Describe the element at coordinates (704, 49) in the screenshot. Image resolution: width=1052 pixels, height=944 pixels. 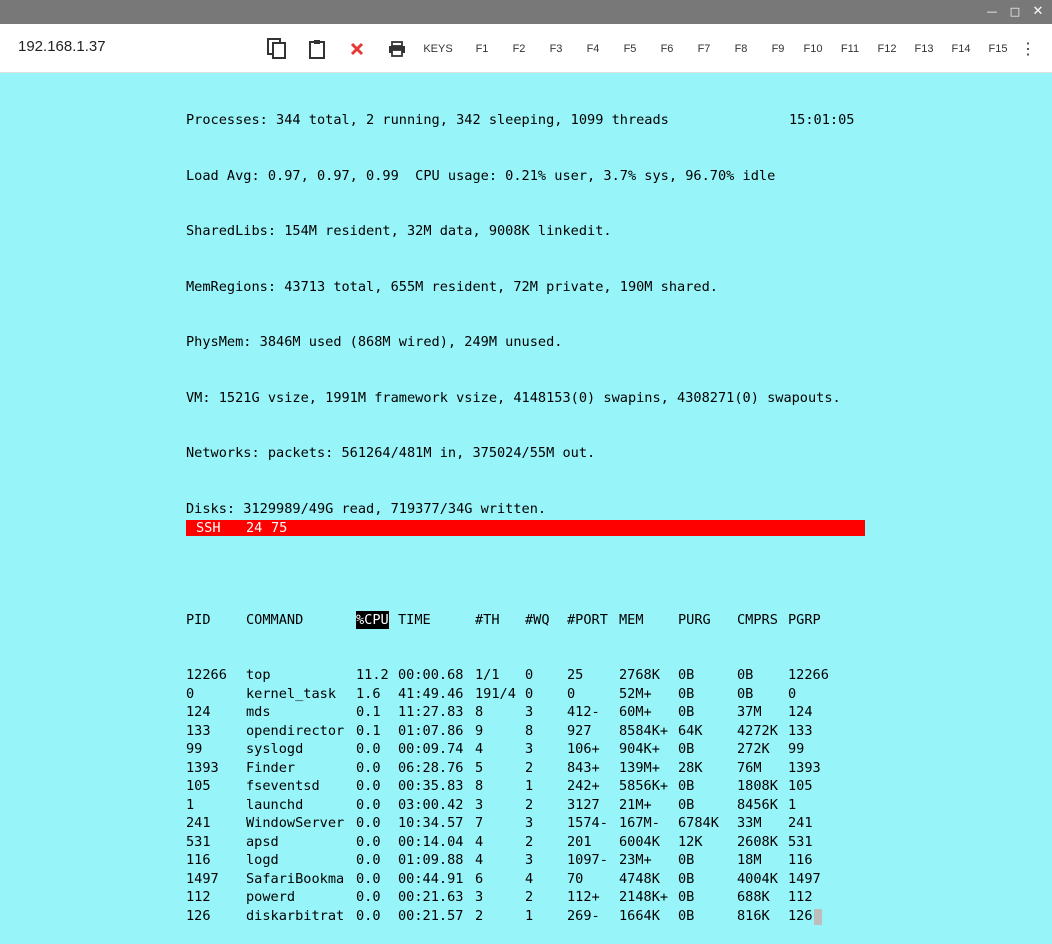
I see `fkey-button-f7: F7` at that location.